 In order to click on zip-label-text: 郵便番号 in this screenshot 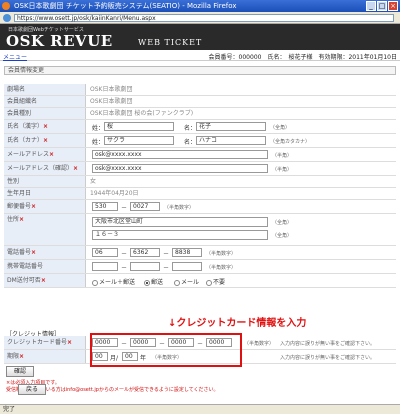, I will do `click(19, 206)`.